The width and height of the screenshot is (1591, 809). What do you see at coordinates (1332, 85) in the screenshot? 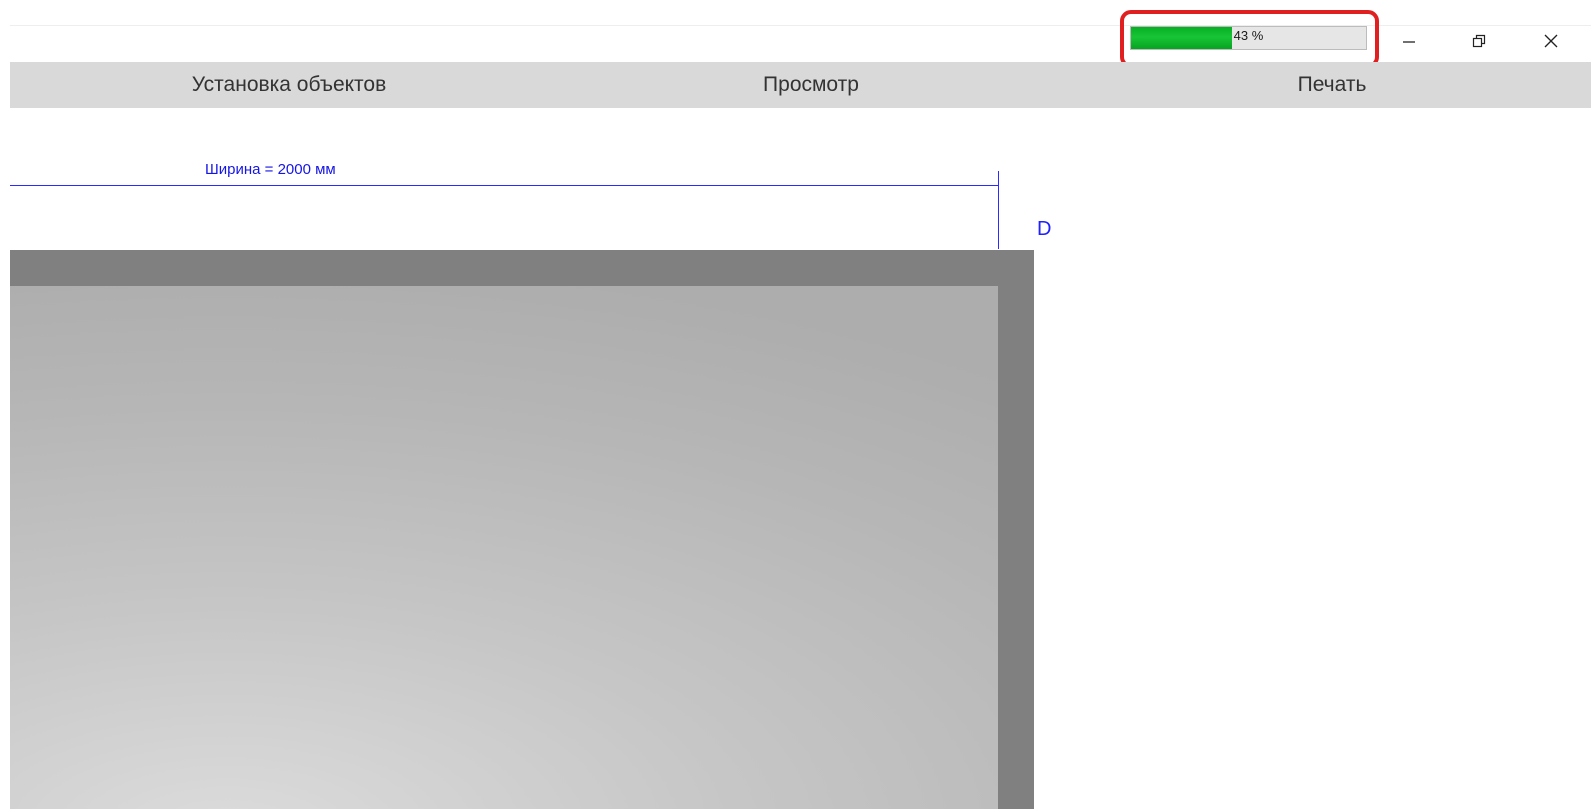
I see `menu-item-print: Печать` at bounding box center [1332, 85].